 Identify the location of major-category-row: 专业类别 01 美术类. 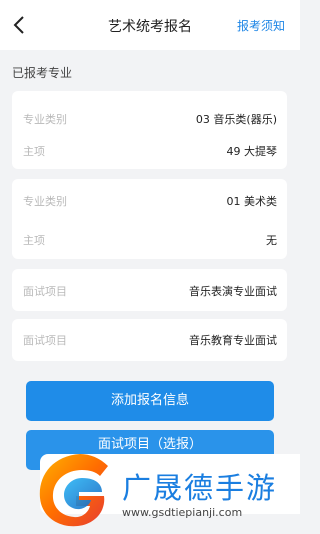
(149, 200).